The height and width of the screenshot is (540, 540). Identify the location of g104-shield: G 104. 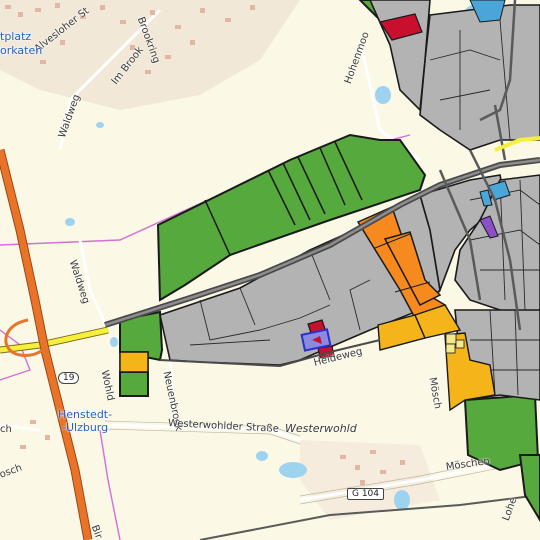
(366, 494).